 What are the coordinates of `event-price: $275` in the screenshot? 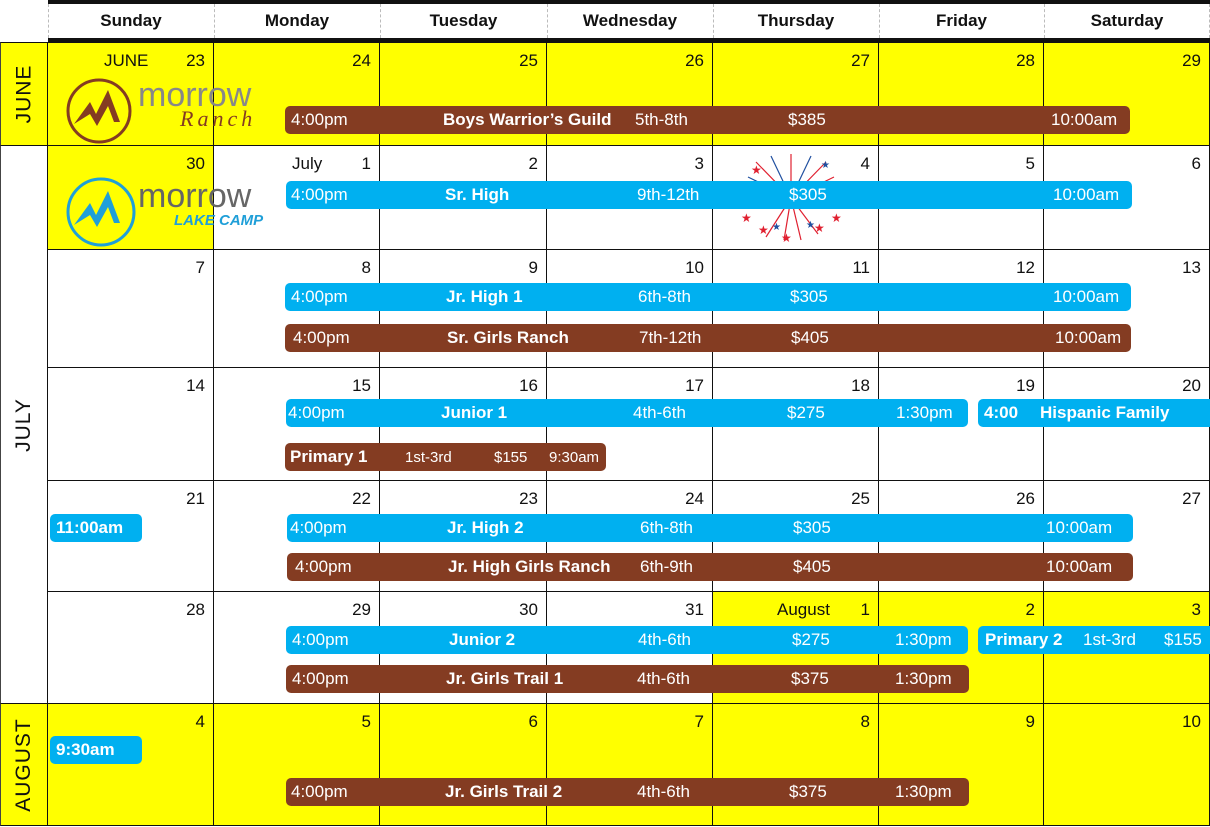 It's located at (806, 412).